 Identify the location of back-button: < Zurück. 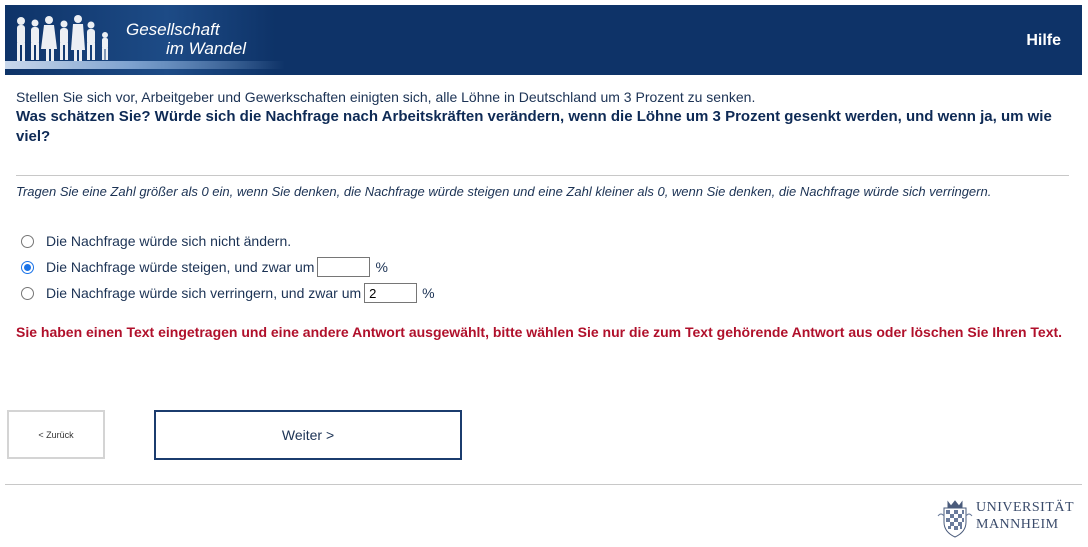
(56, 434).